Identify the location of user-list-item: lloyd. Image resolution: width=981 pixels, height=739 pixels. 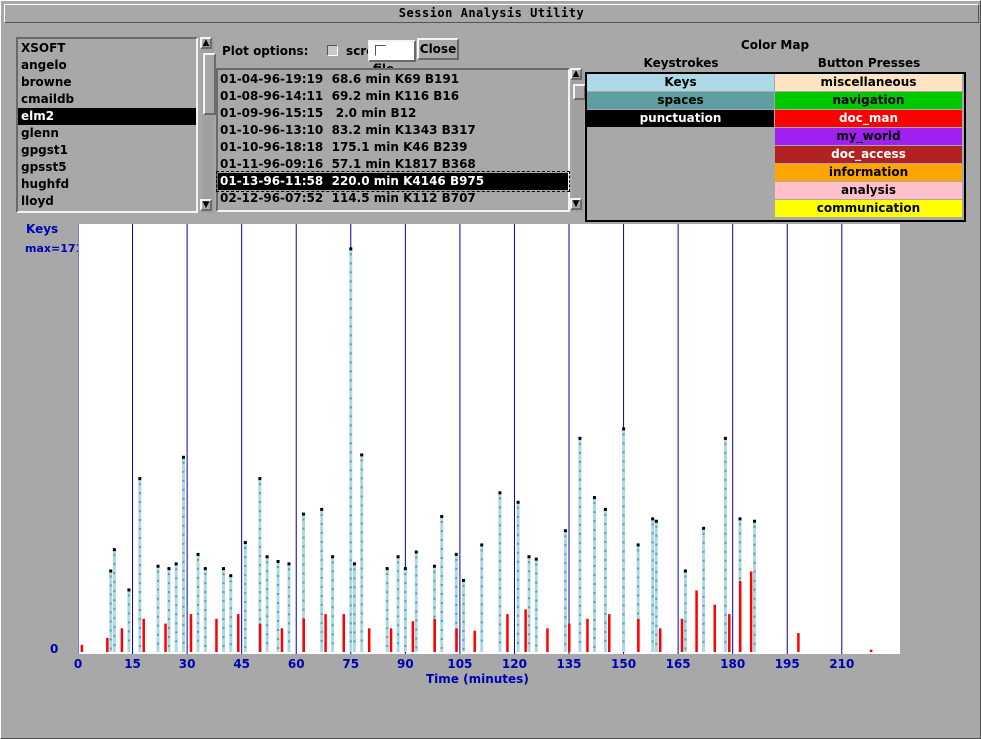
(107, 201).